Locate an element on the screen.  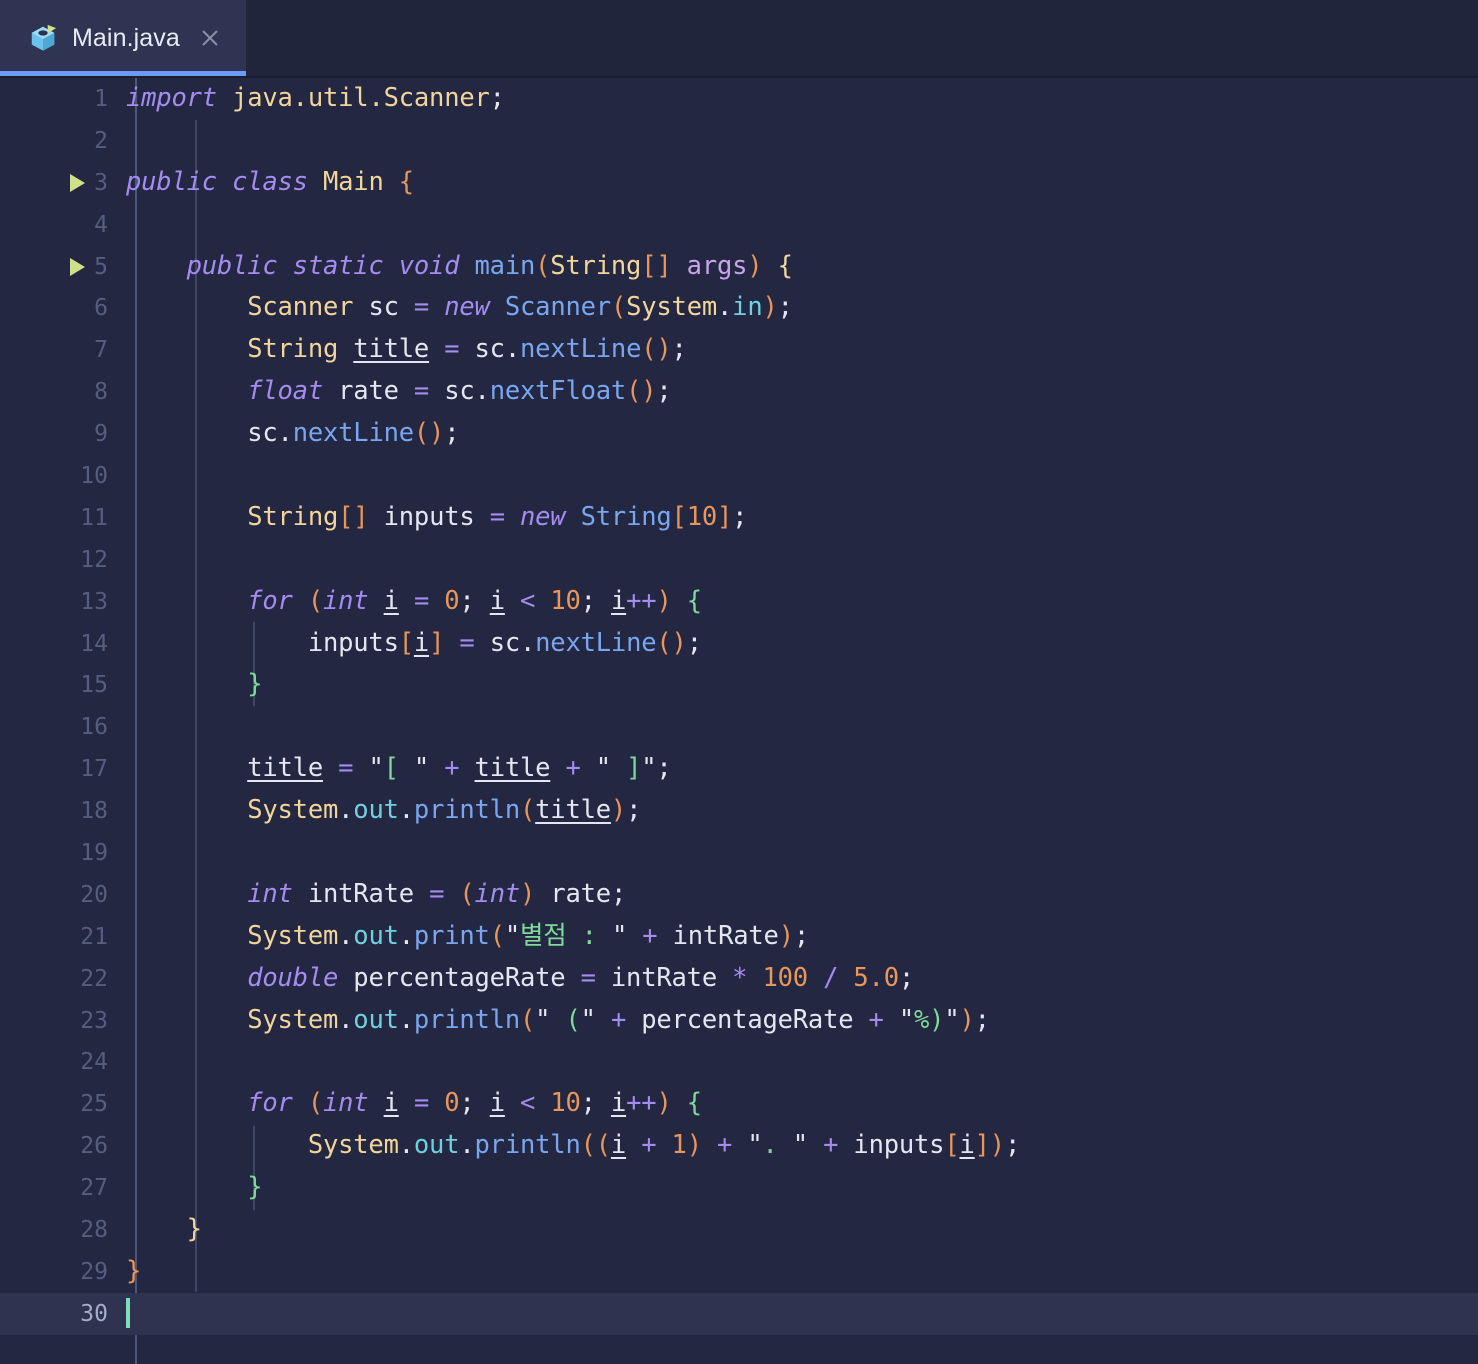
line-number: 13 is located at coordinates (94, 601).